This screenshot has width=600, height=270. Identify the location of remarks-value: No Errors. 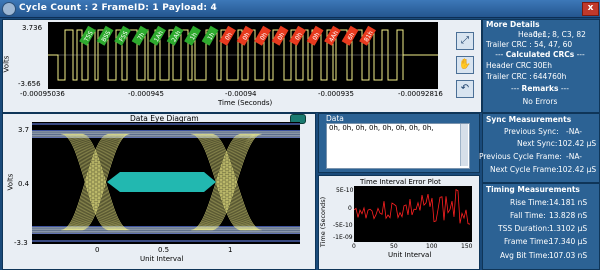
(540, 101).